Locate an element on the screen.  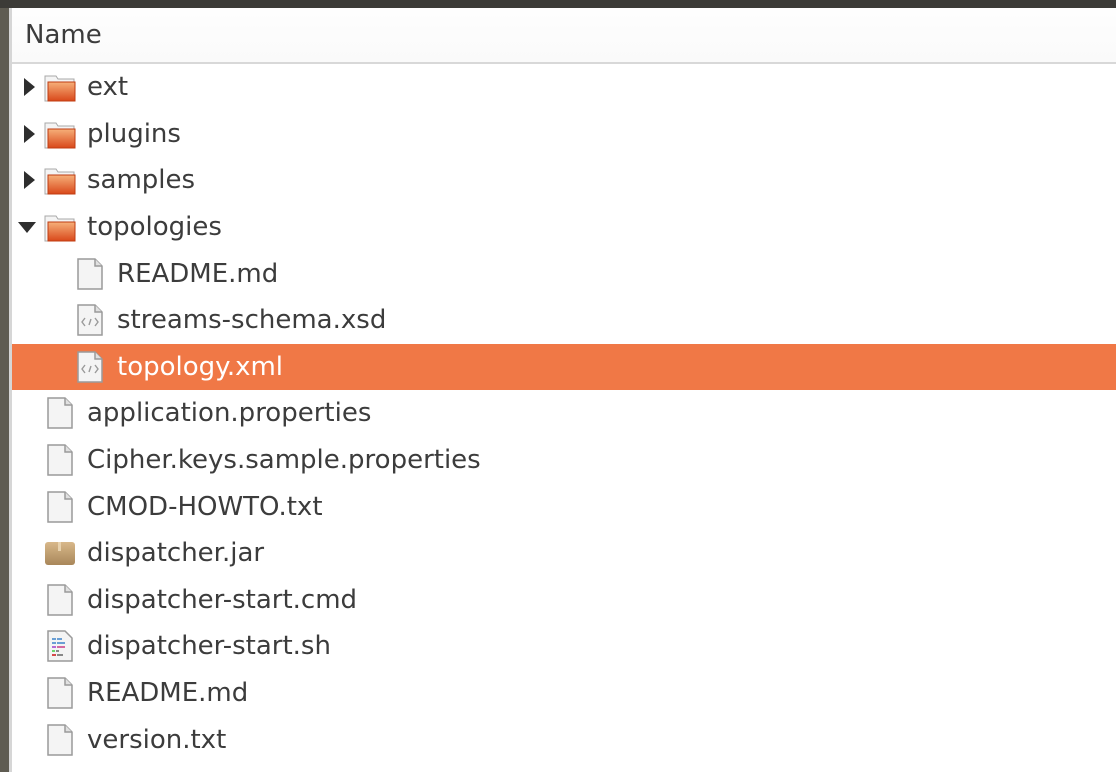
item-label: topologies is located at coordinates (154, 227).